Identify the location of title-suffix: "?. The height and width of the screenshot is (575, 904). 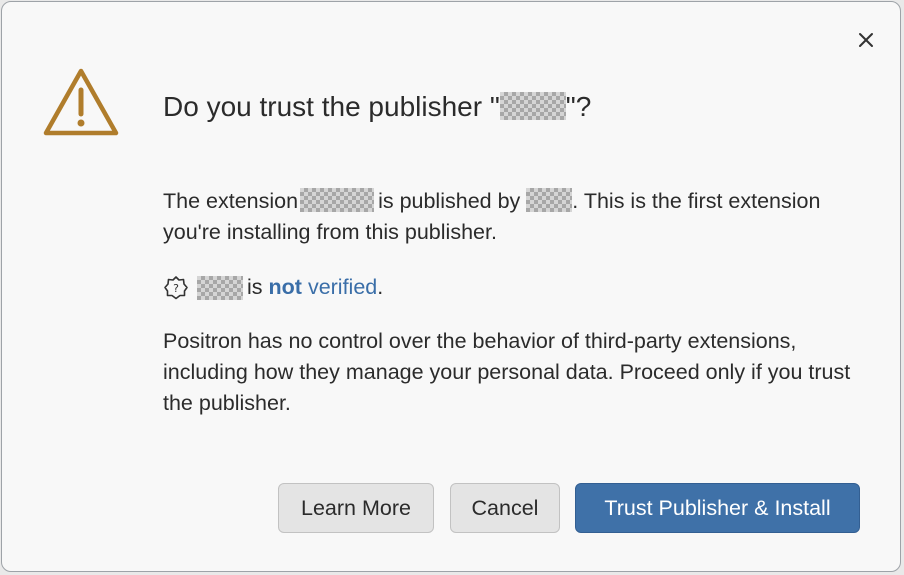
(578, 106).